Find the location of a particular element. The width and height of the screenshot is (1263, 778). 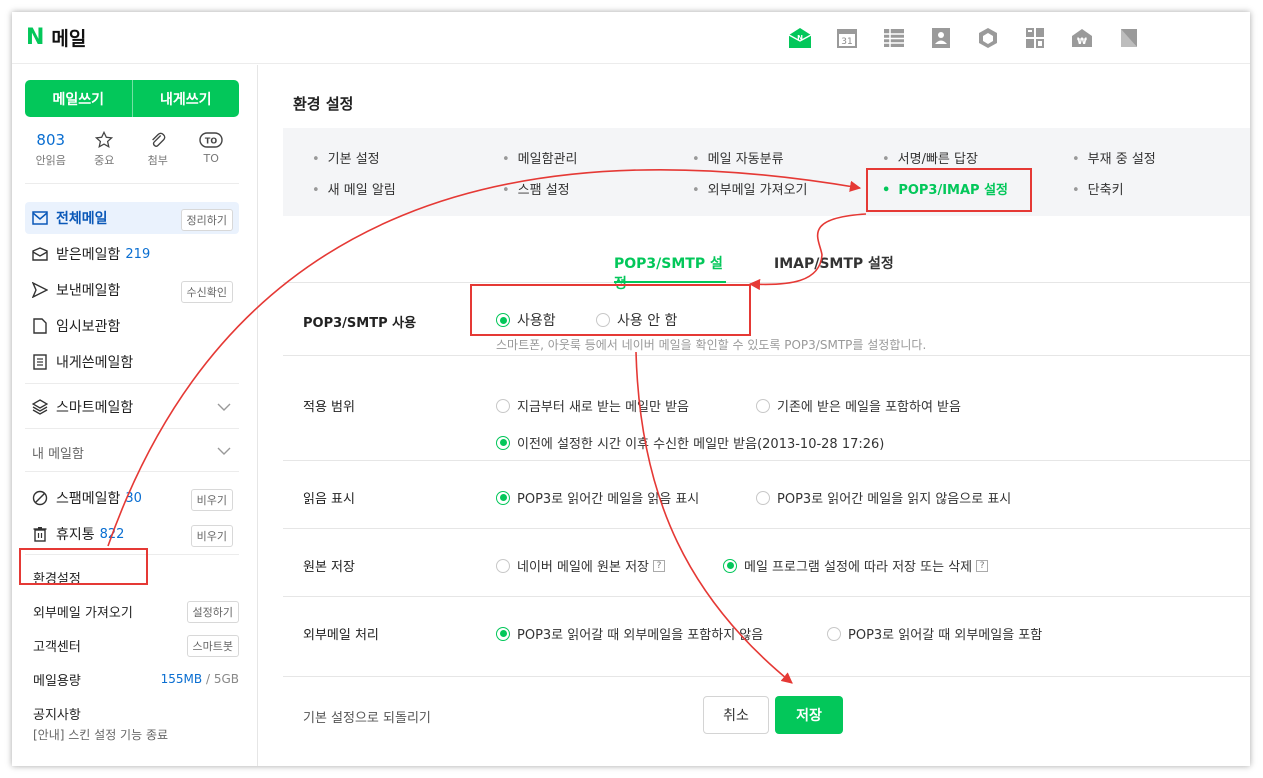

sidebar-item-sent: 보낸메일함 수신확인 is located at coordinates (132, 290).